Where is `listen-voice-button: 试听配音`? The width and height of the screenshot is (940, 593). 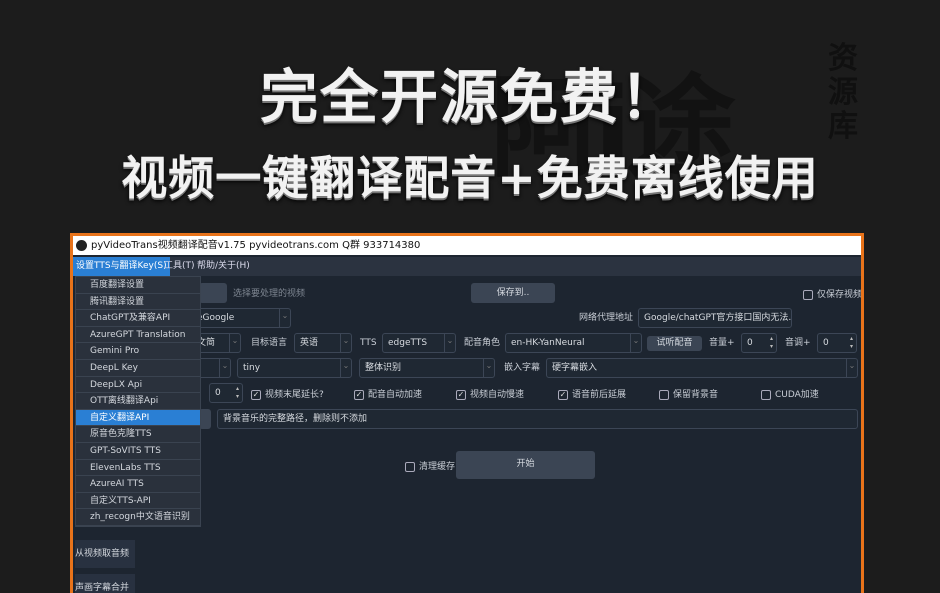 listen-voice-button: 试听配音 is located at coordinates (674, 343).